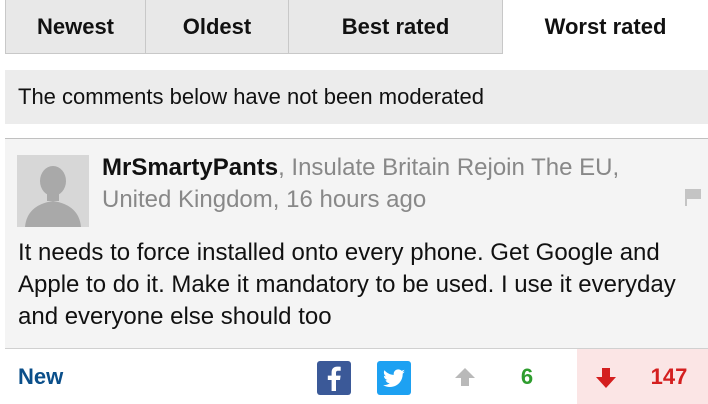  Describe the element at coordinates (605, 27) in the screenshot. I see `tab-worst-rated: Worst rated` at that location.